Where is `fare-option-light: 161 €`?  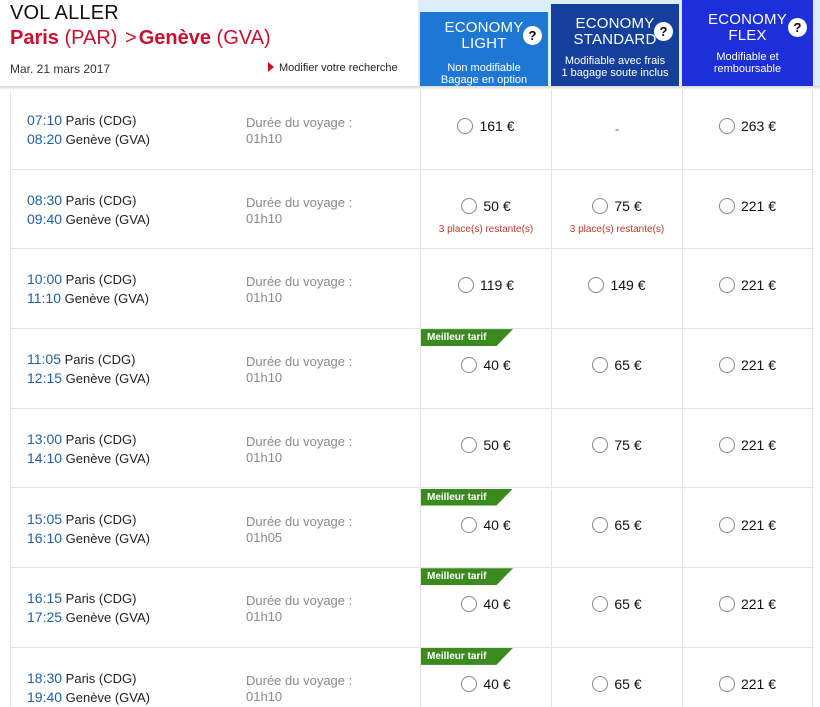
fare-option-light: 161 € is located at coordinates (486, 126).